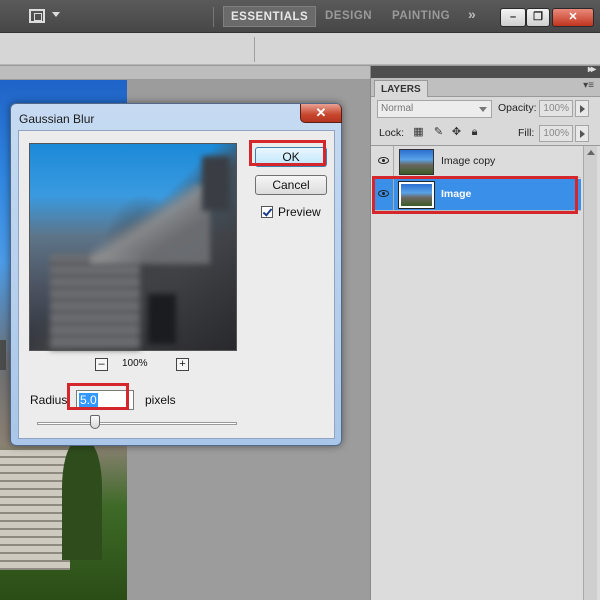  Describe the element at coordinates (397, 108) in the screenshot. I see `blend-mode-value: Normal` at that location.